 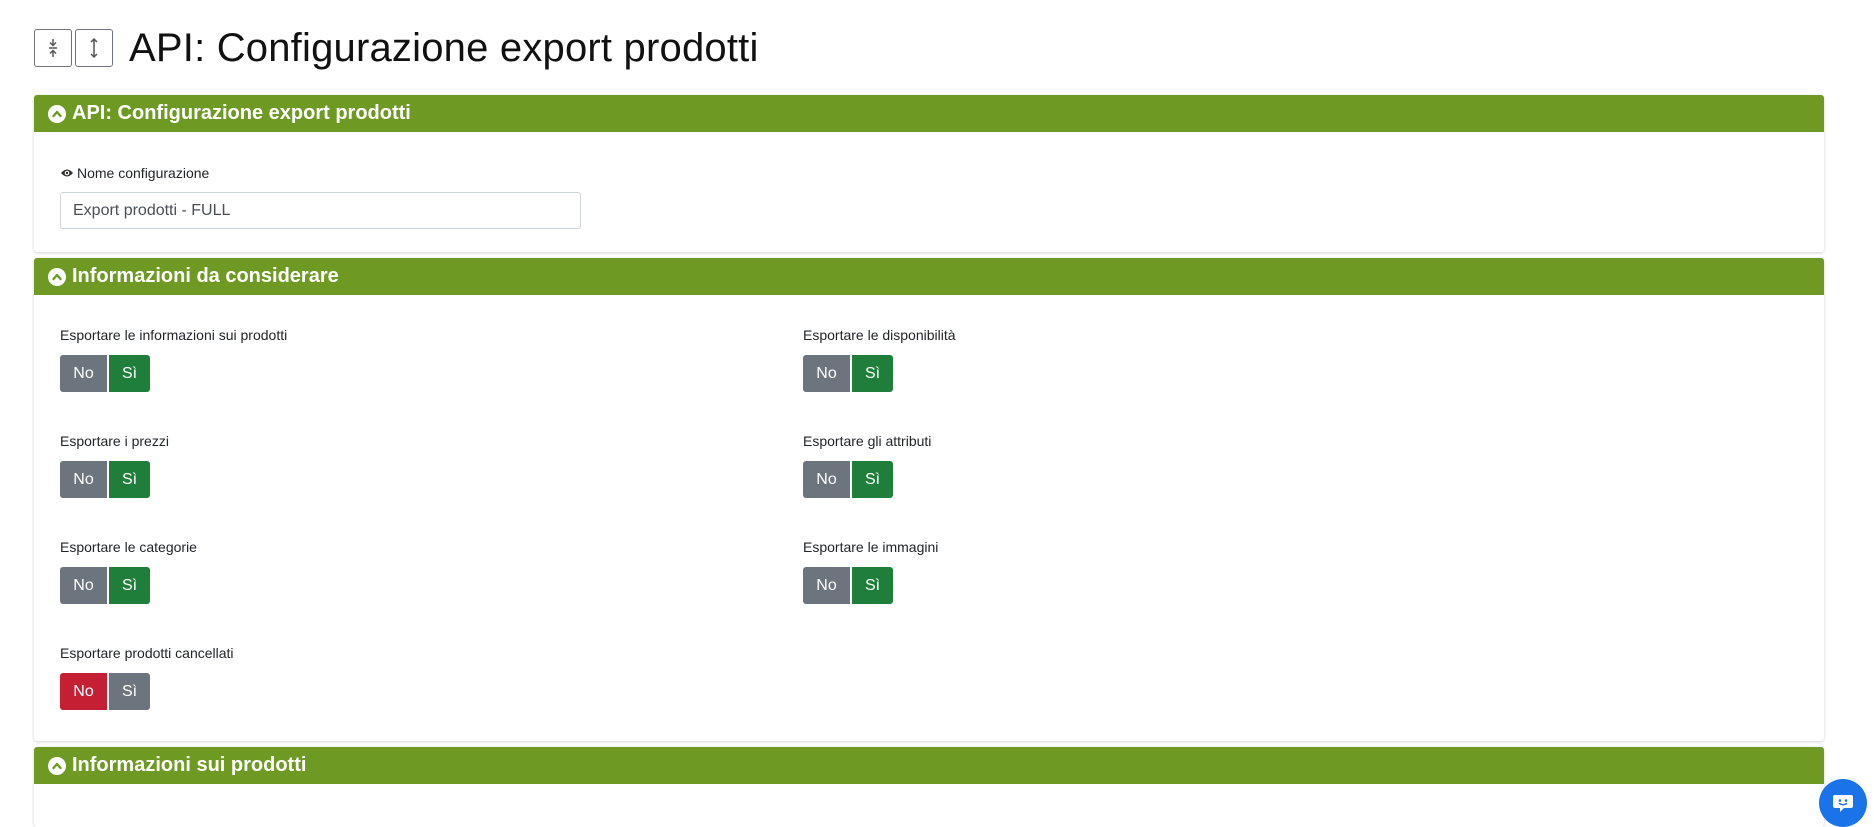 I want to click on page-header: API: Configurazione export prodotti, so click(x=396, y=48).